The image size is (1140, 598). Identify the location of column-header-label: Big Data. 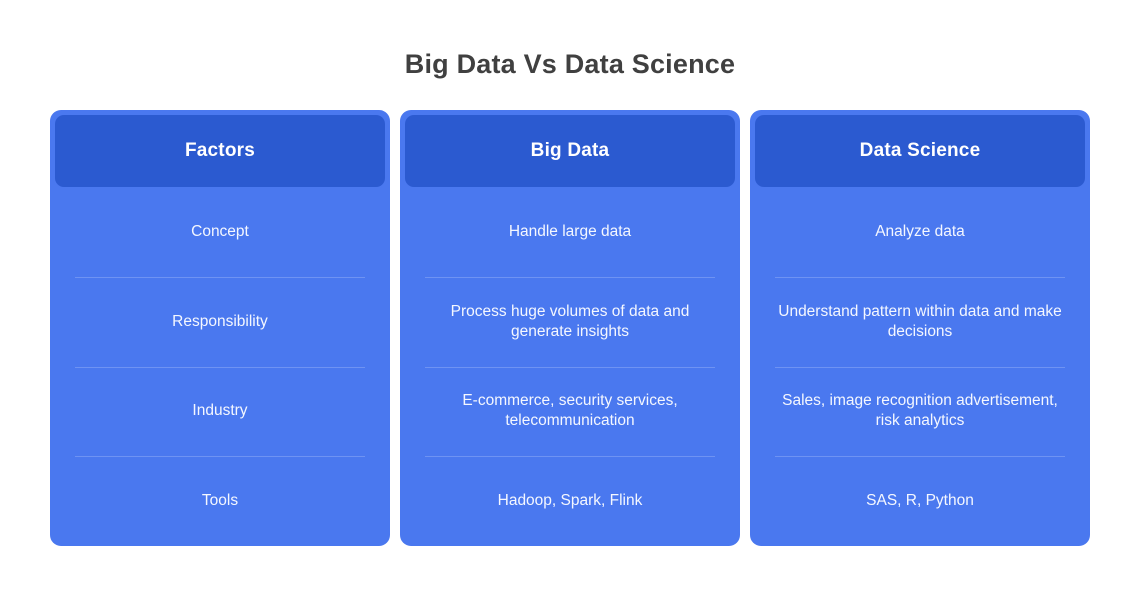
(570, 150).